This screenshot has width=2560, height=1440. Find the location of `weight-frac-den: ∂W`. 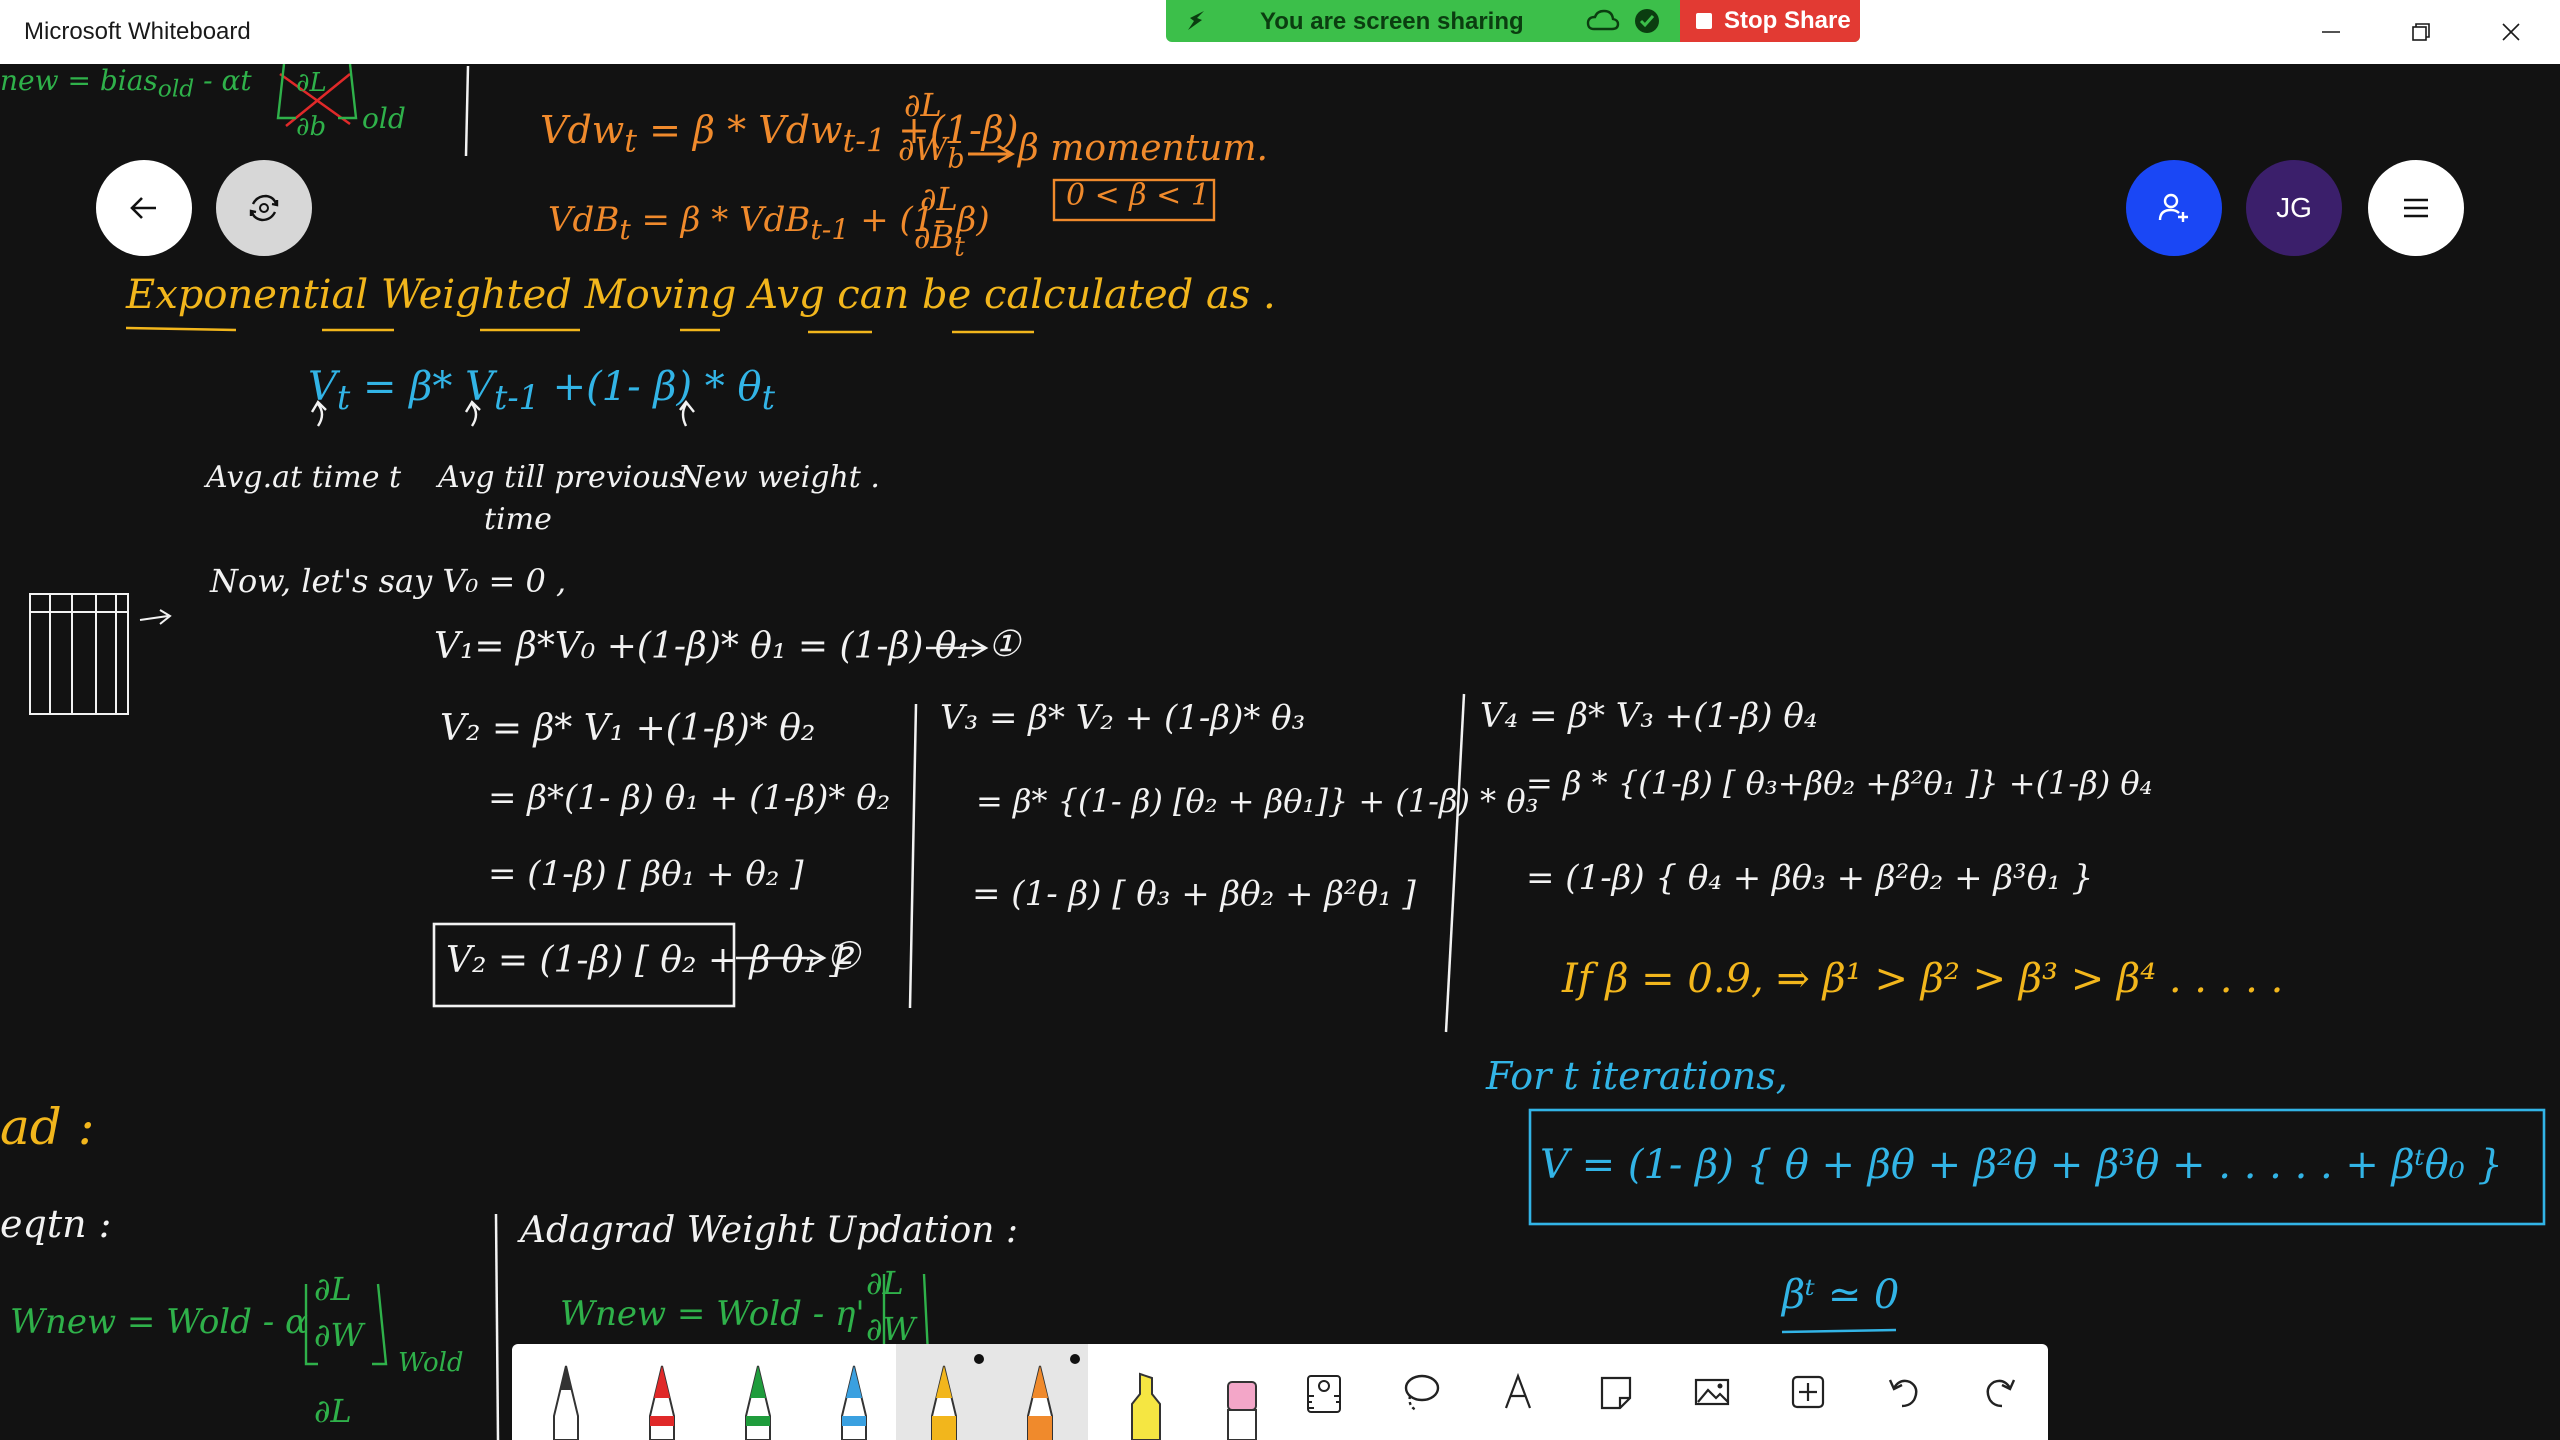

weight-frac-den: ∂W is located at coordinates (339, 1335).